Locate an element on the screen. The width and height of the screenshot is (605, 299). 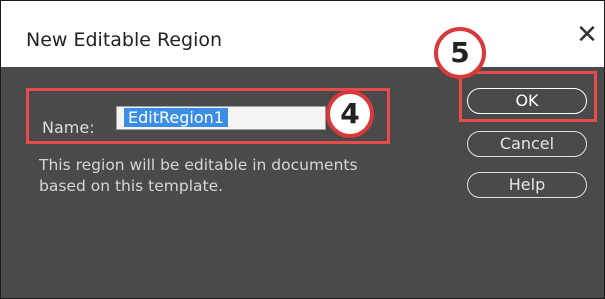
help-button: Help is located at coordinates (527, 185).